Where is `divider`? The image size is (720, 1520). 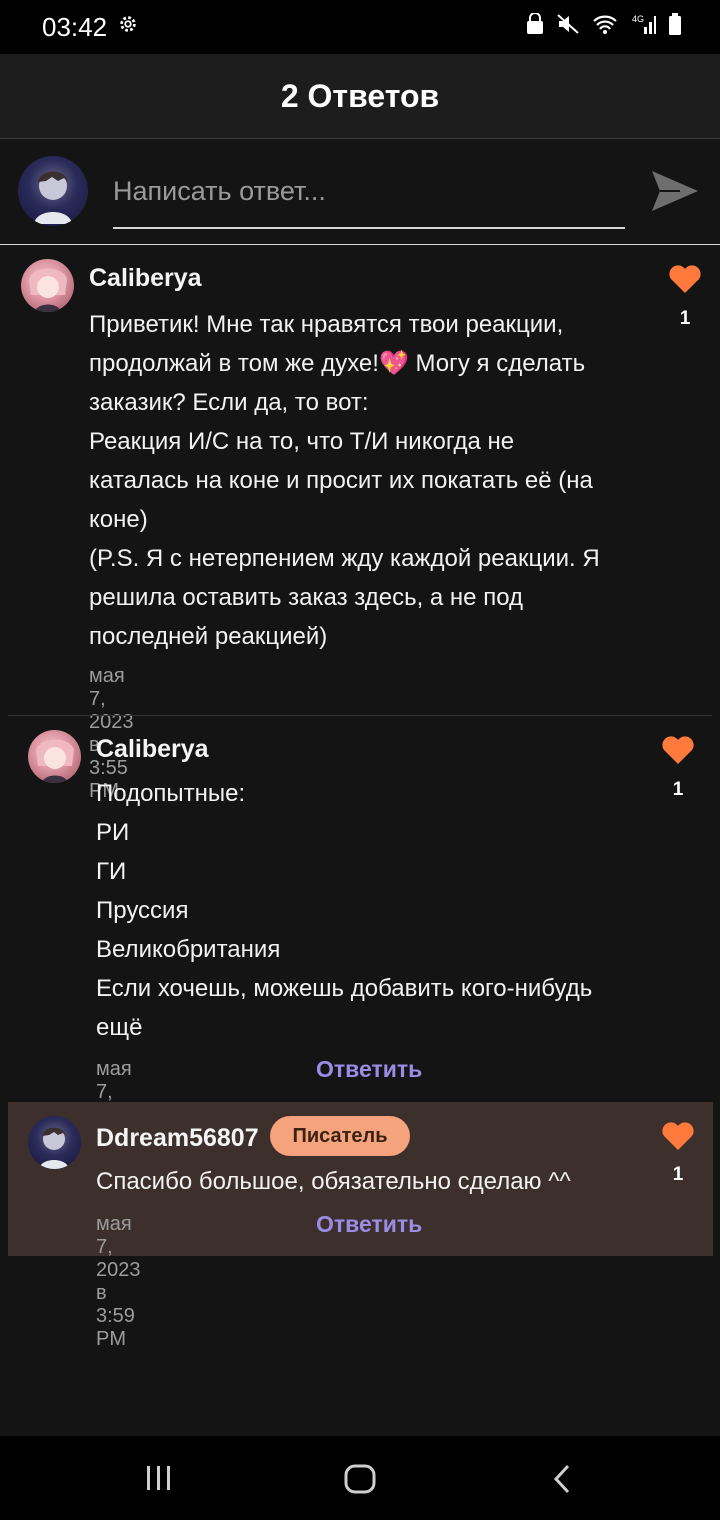 divider is located at coordinates (360, 715).